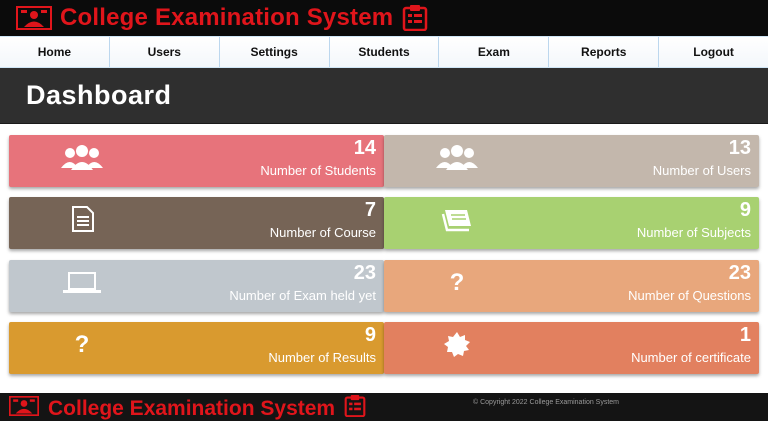  I want to click on nav-users: Users, so click(164, 52).